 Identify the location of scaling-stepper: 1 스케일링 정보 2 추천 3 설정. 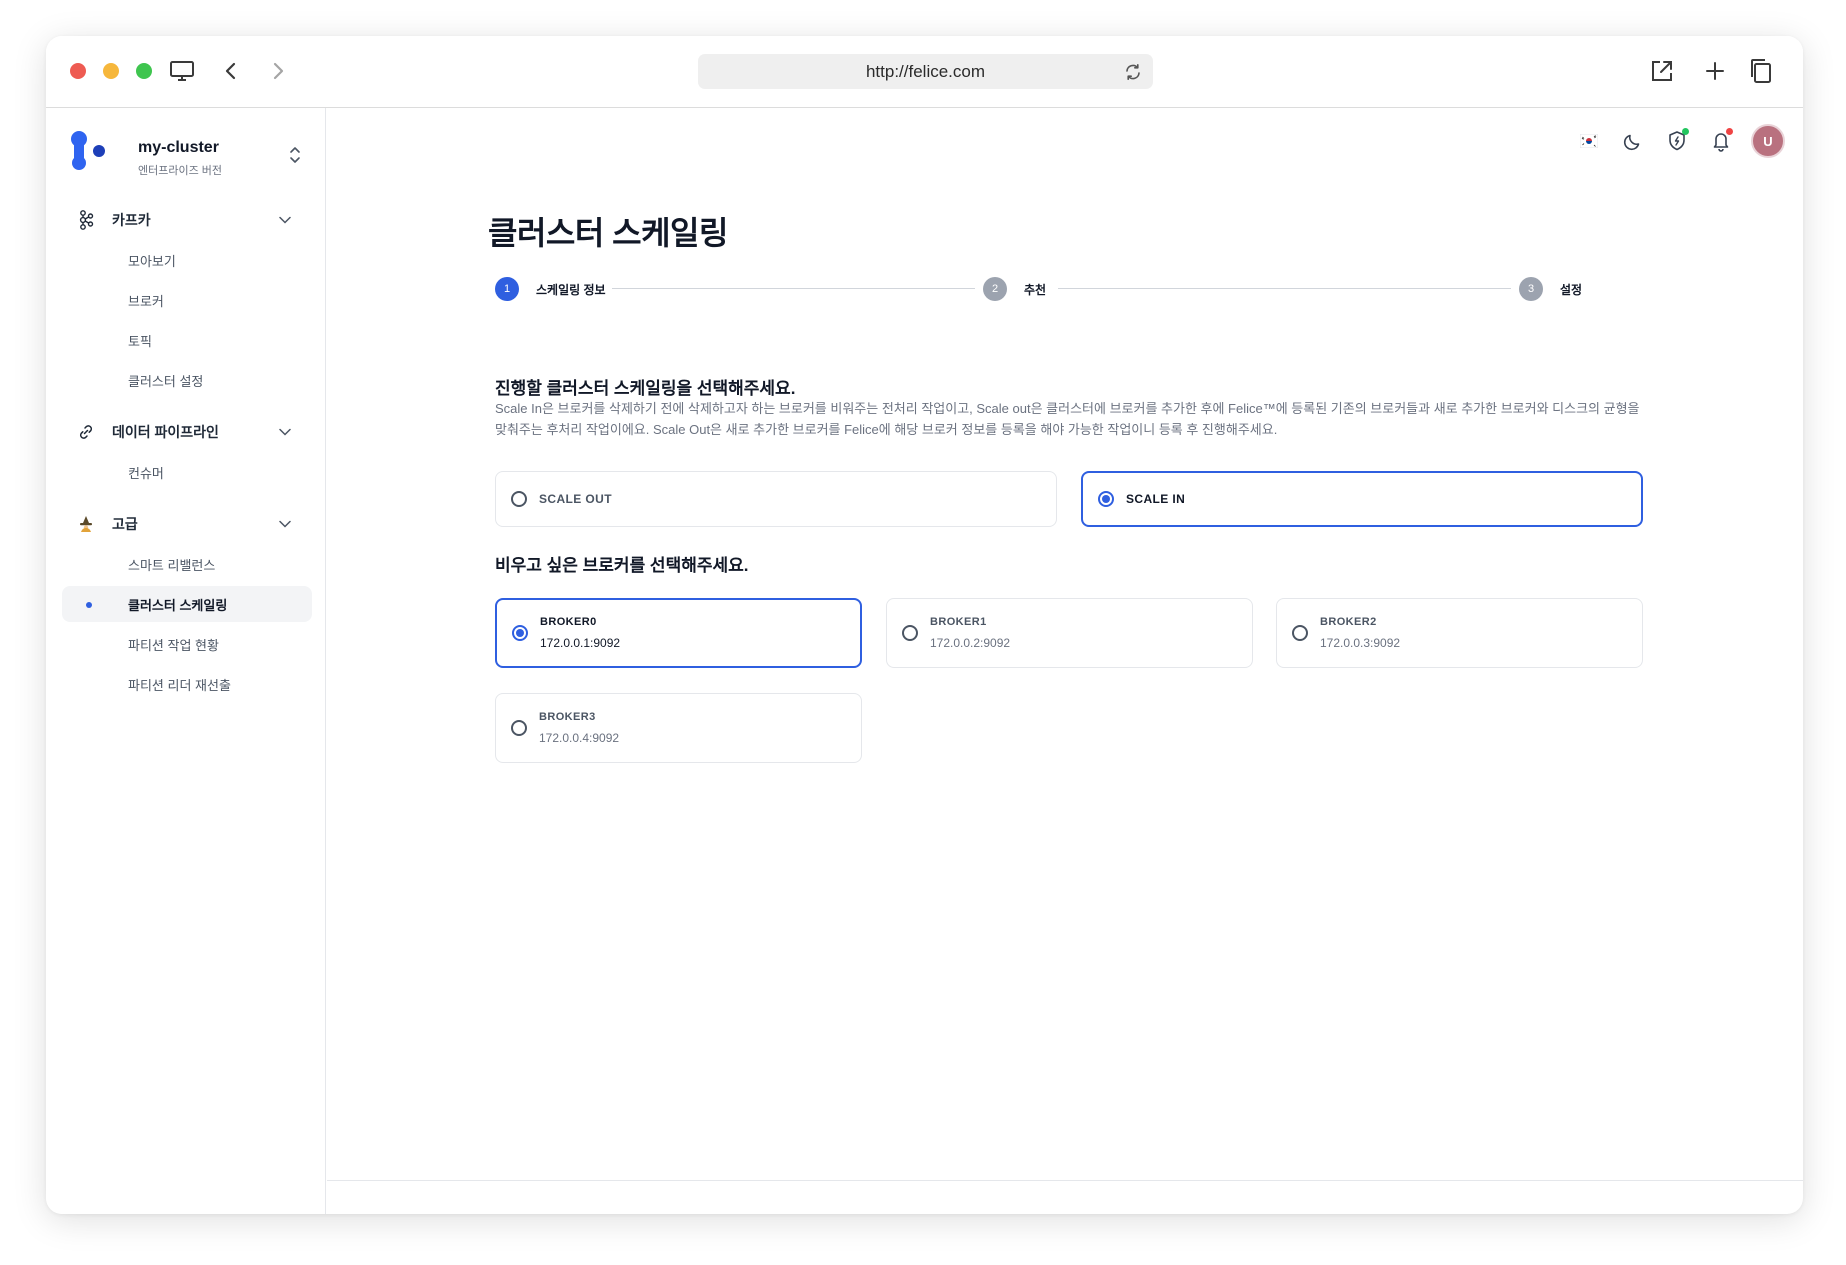
(1068, 289).